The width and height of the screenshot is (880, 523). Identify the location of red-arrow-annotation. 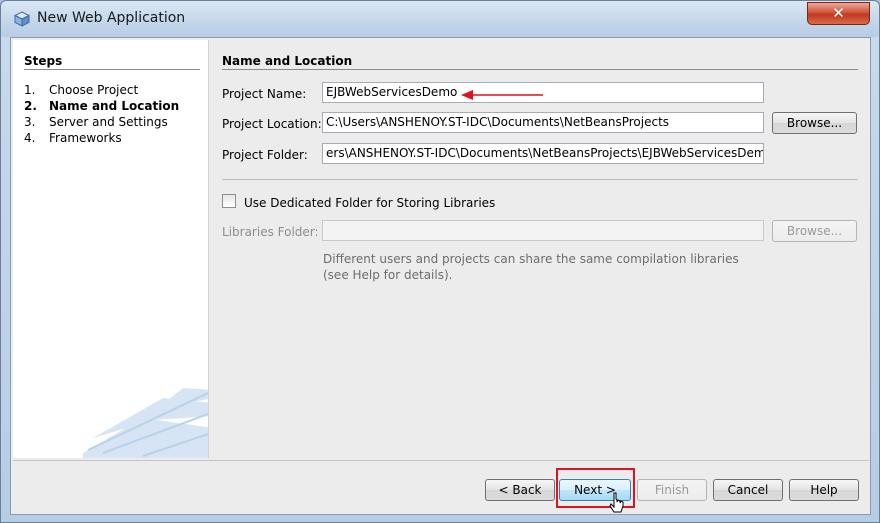
(502, 95).